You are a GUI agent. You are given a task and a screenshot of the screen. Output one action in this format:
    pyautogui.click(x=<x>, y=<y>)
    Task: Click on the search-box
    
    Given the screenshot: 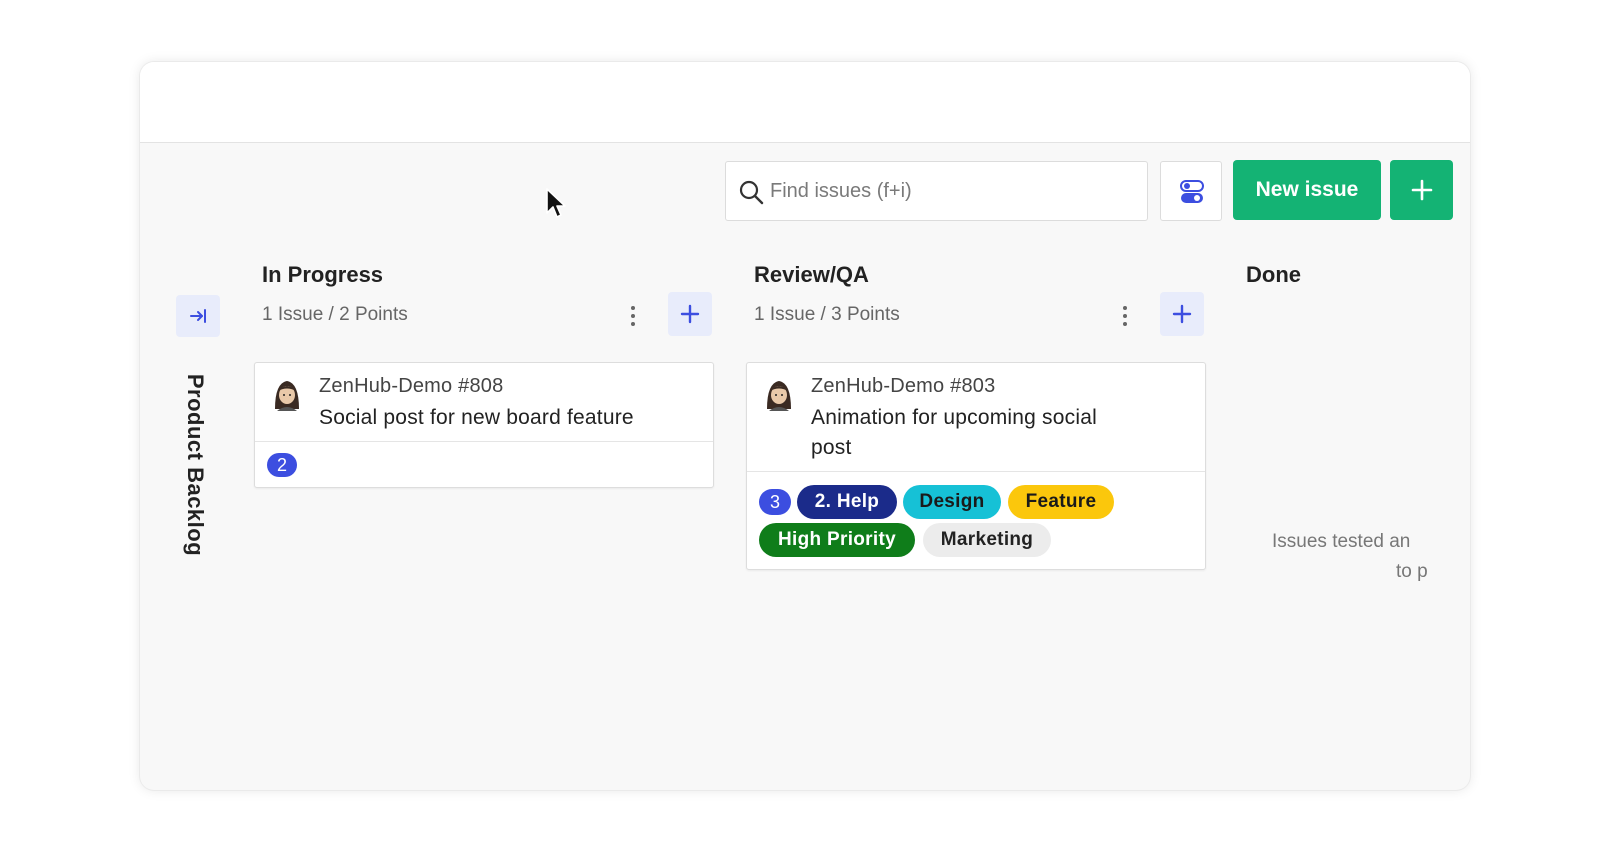 What is the action you would take?
    pyautogui.click(x=936, y=191)
    